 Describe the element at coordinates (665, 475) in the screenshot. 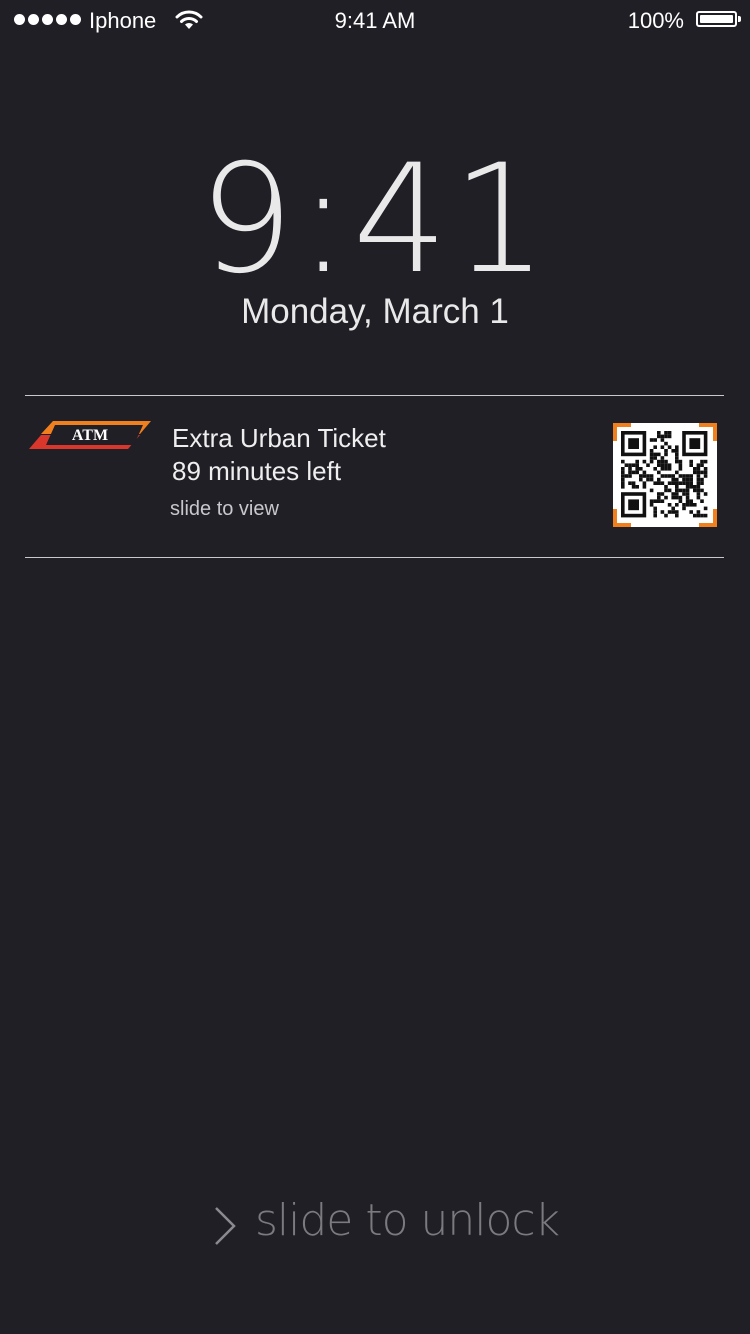

I see `qr-code-icon` at that location.